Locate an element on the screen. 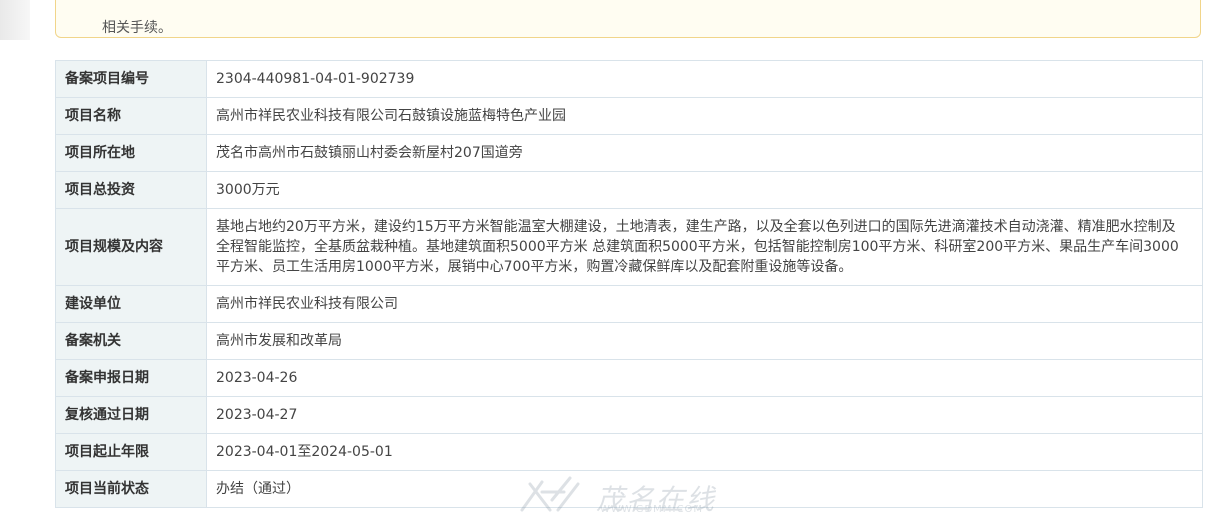 Image resolution: width=1224 pixels, height=522 pixels. notice-text: 相关手续。 is located at coordinates (137, 28).